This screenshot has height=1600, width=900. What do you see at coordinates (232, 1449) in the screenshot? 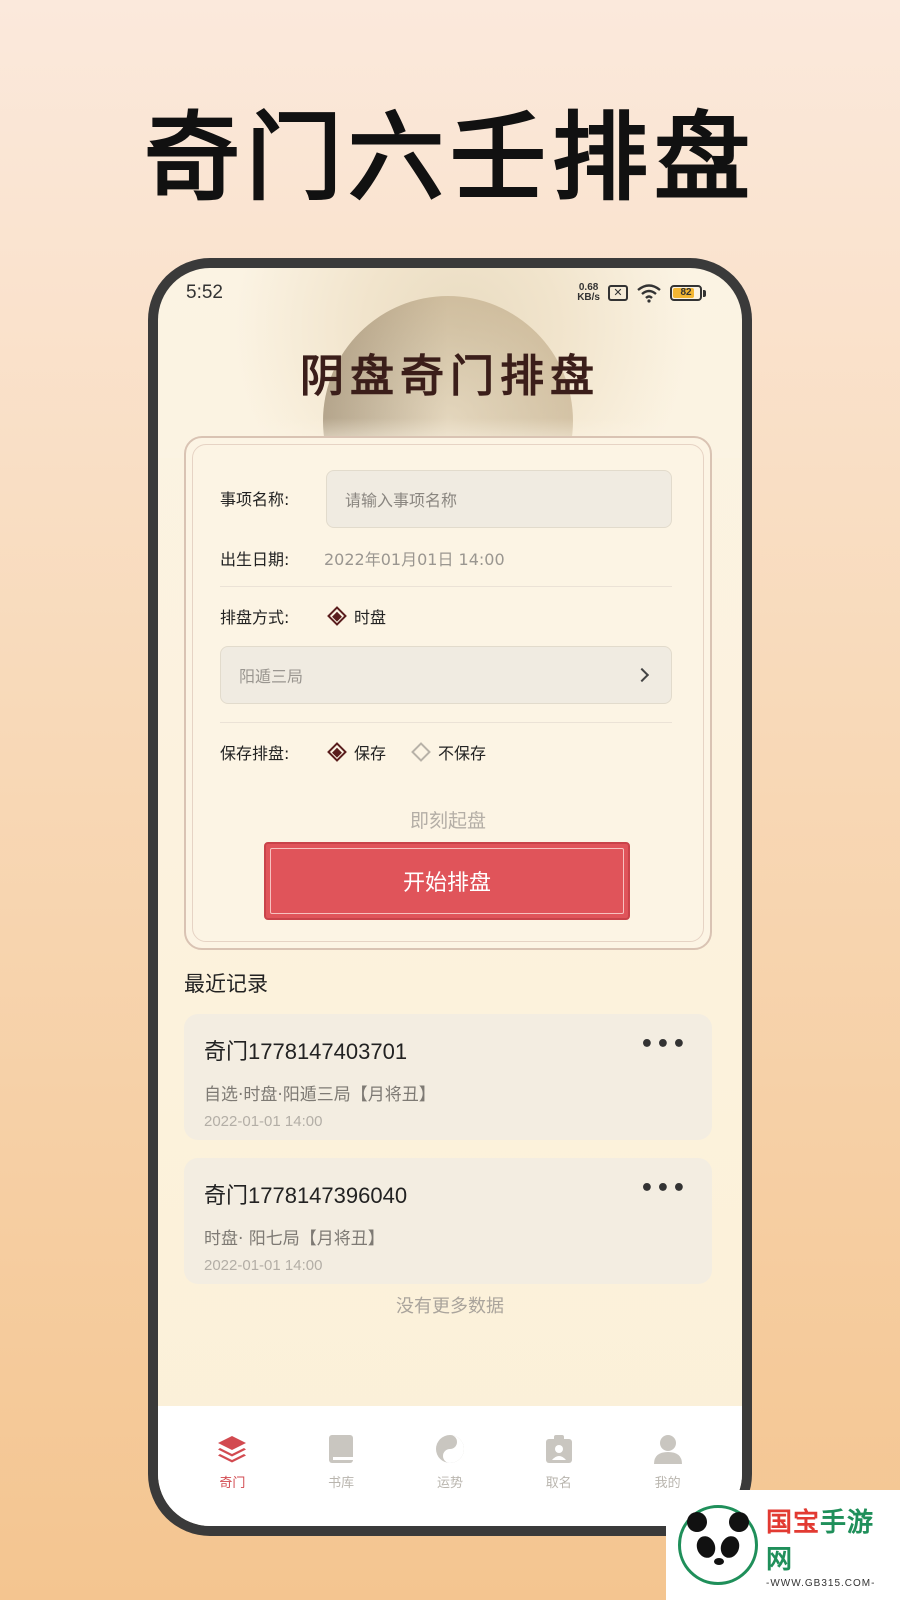
I see `layers-icon` at bounding box center [232, 1449].